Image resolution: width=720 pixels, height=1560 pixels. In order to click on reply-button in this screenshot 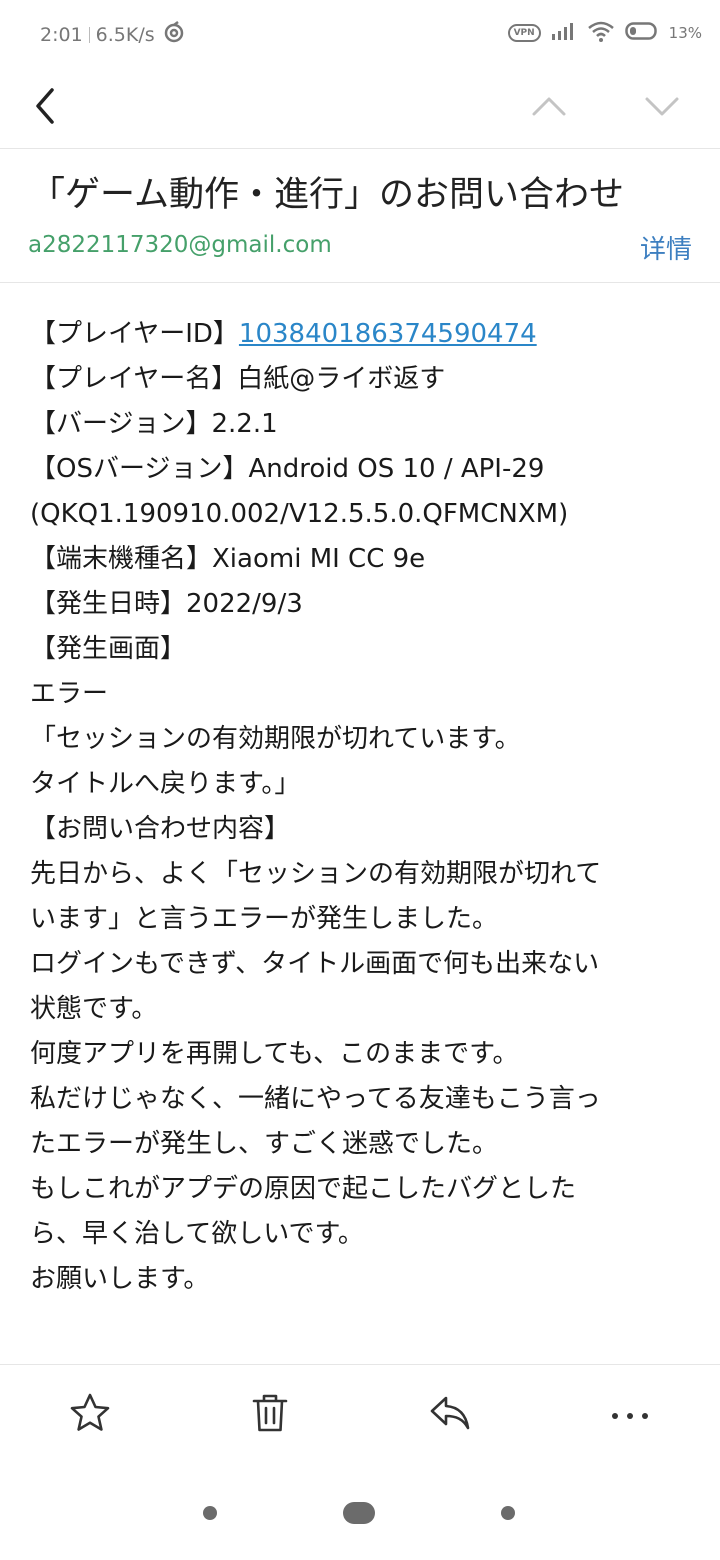, I will do `click(450, 1415)`.